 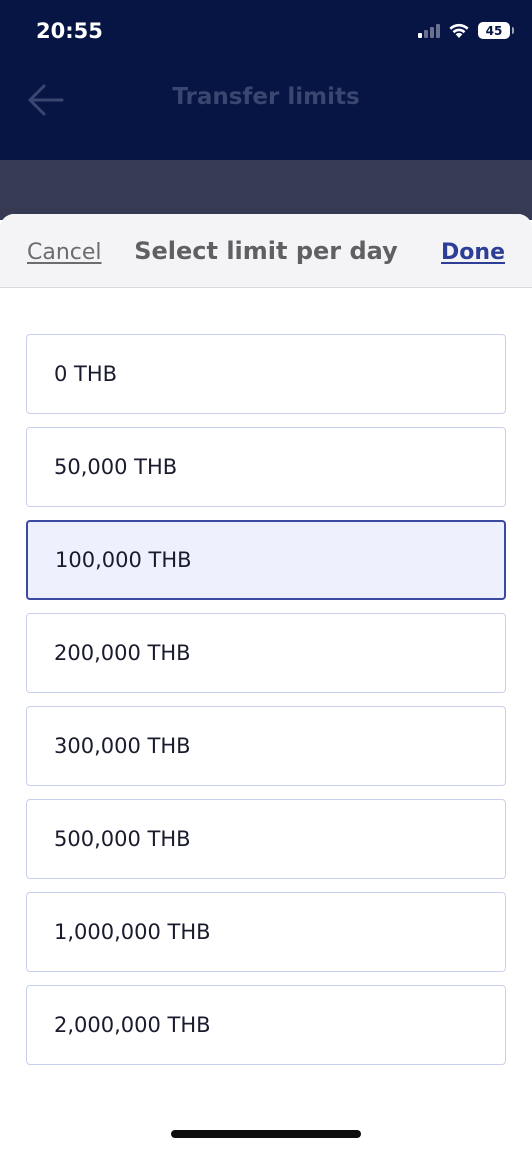 What do you see at coordinates (266, 97) in the screenshot?
I see `page-title: Transfer limits` at bounding box center [266, 97].